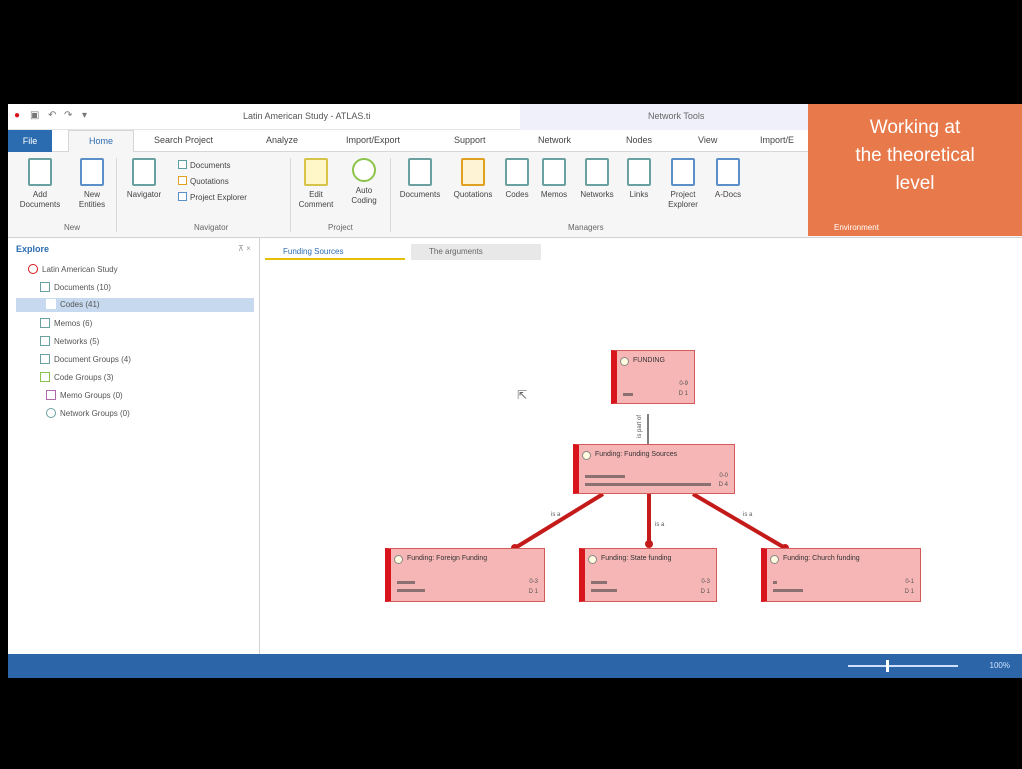 This screenshot has height=769, width=1022. Describe the element at coordinates (707, 140) in the screenshot. I see `tab-view: View` at that location.